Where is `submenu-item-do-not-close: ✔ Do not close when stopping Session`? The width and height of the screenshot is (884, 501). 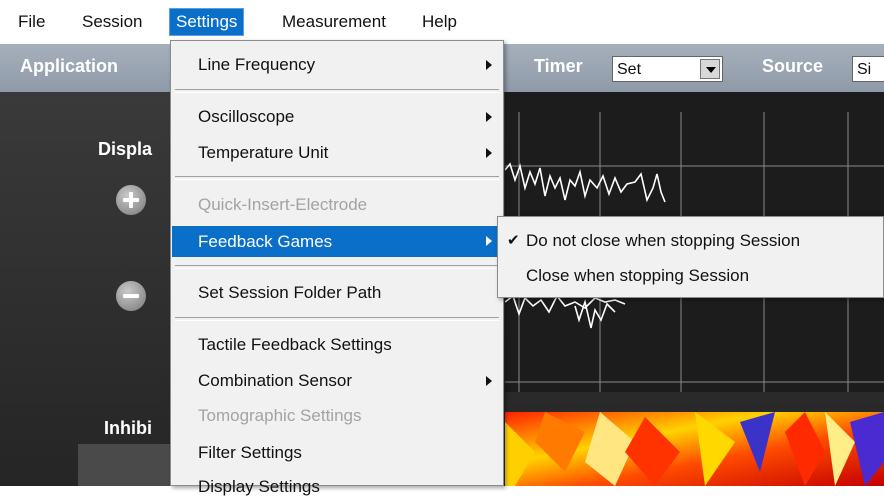
submenu-item-do-not-close: ✔ Do not close when stopping Session is located at coordinates (690, 241).